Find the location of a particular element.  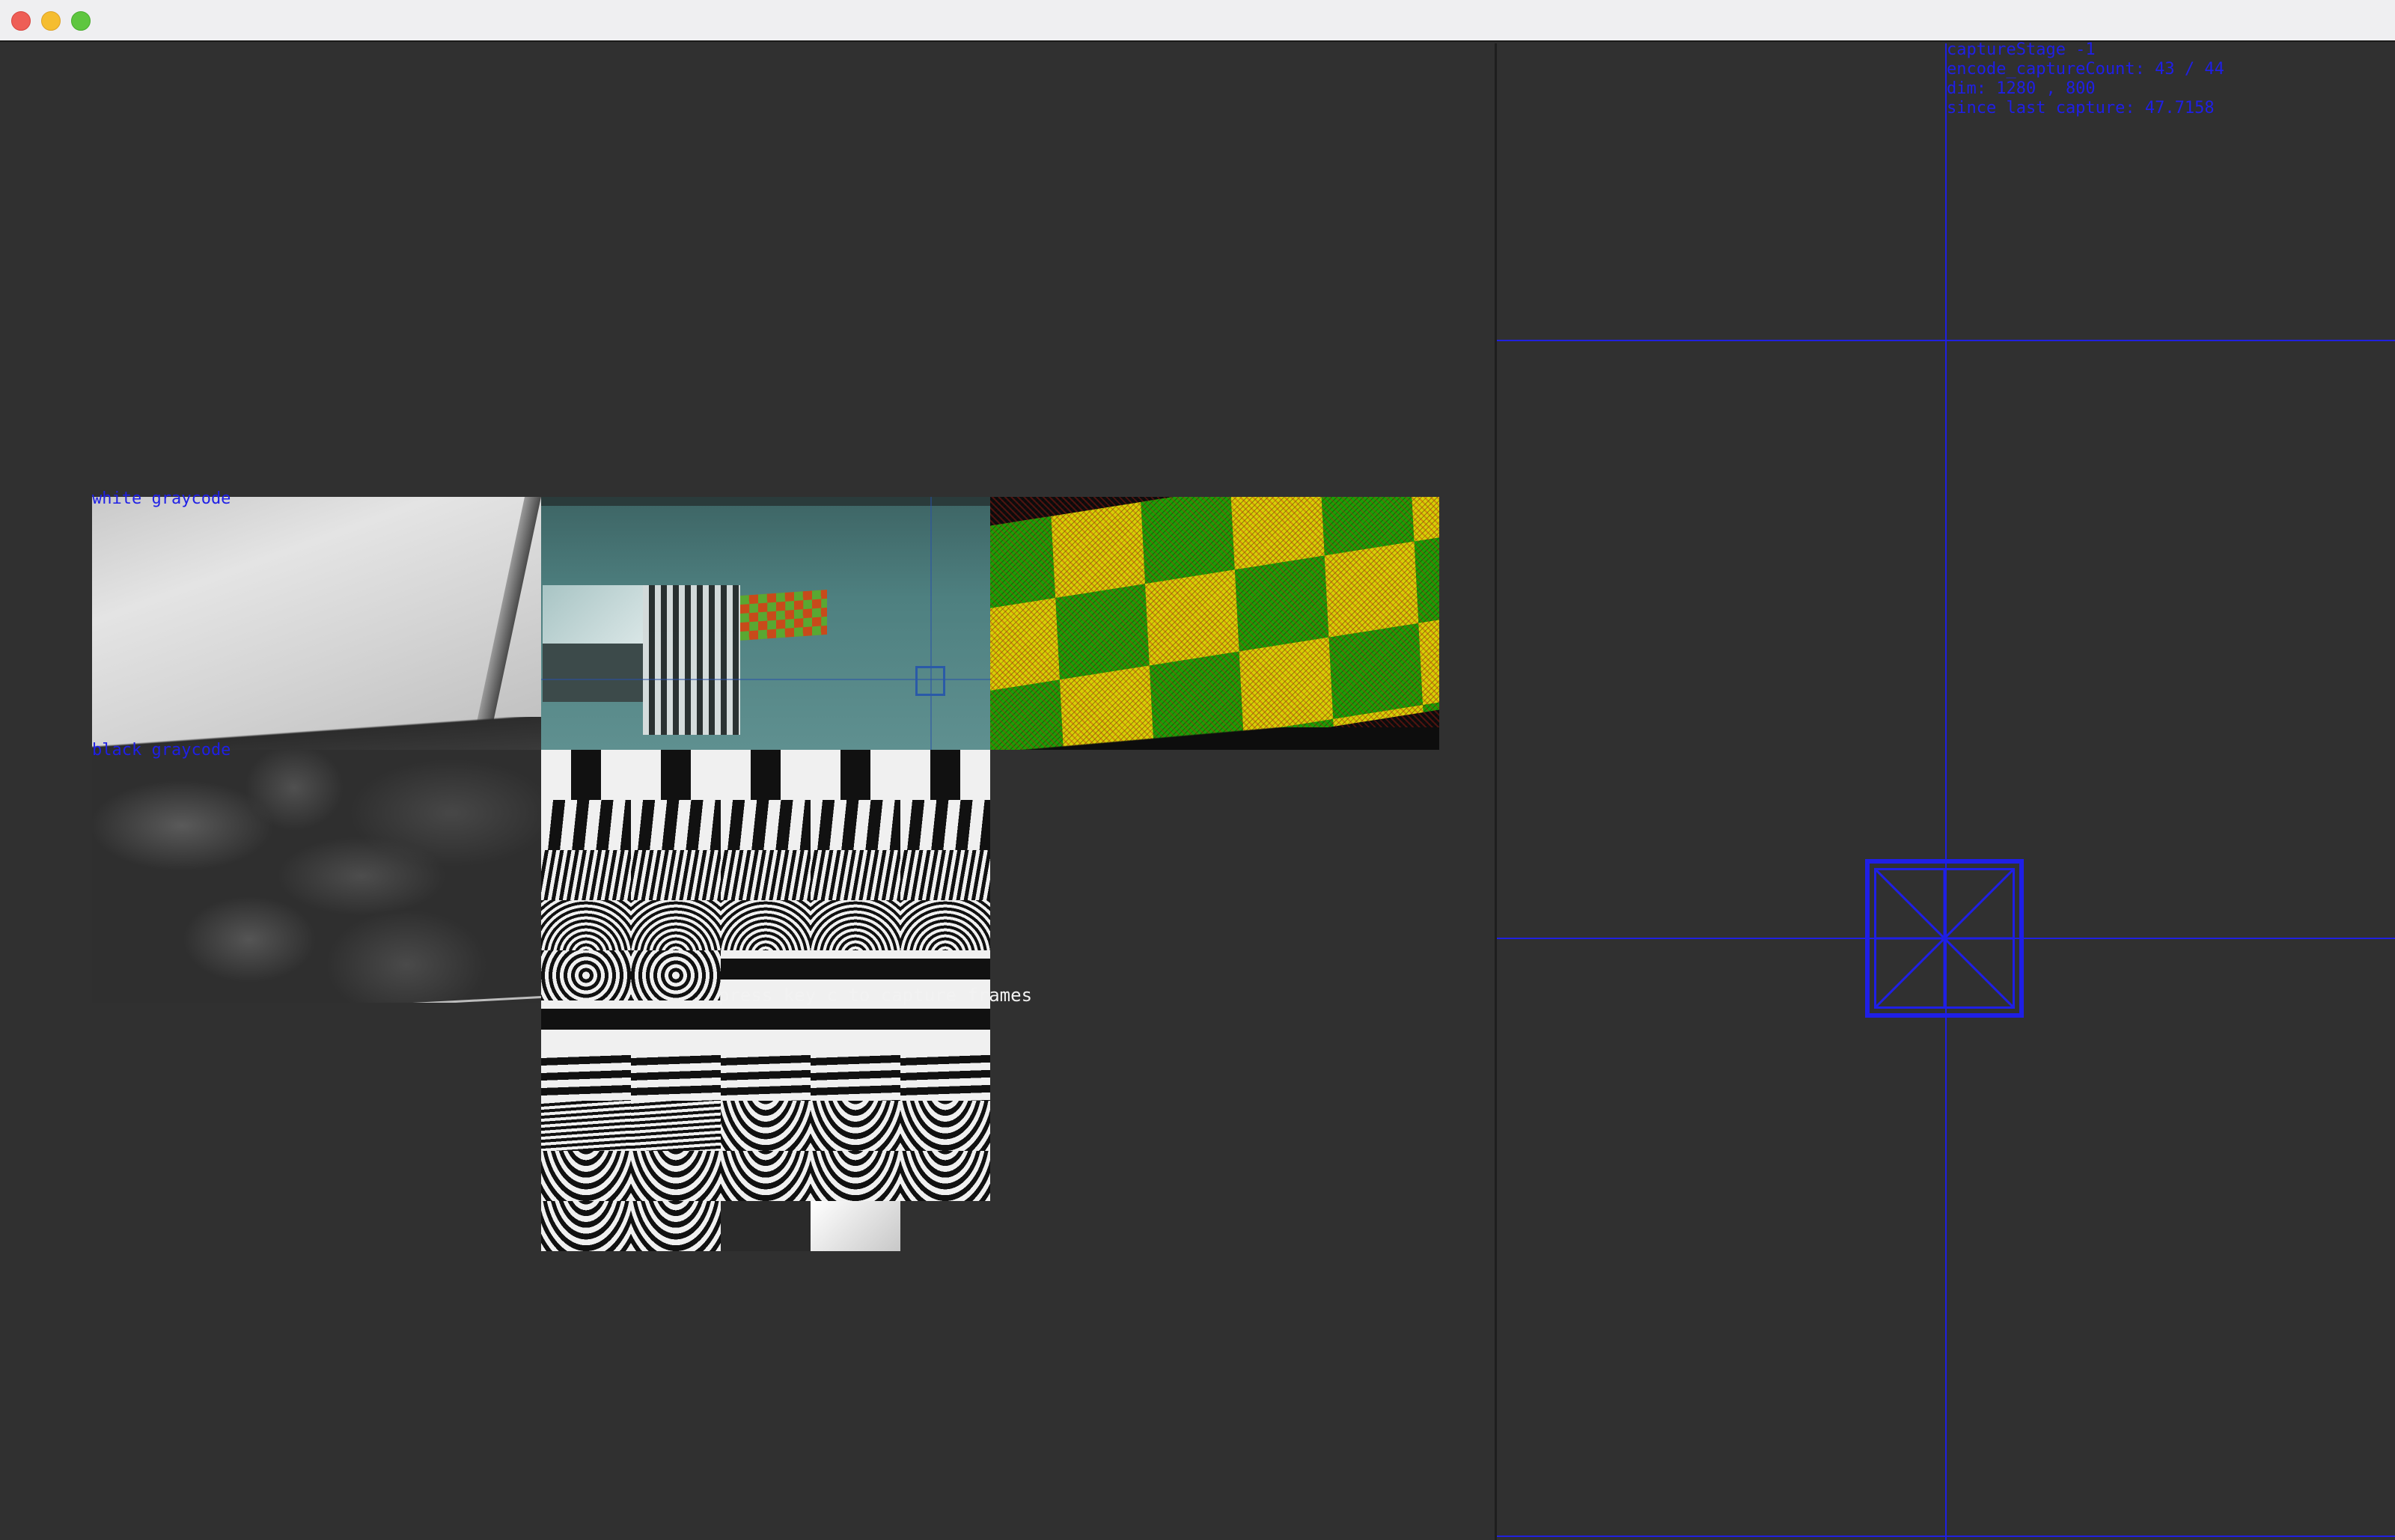

window-titlebar is located at coordinates (1197, 21).